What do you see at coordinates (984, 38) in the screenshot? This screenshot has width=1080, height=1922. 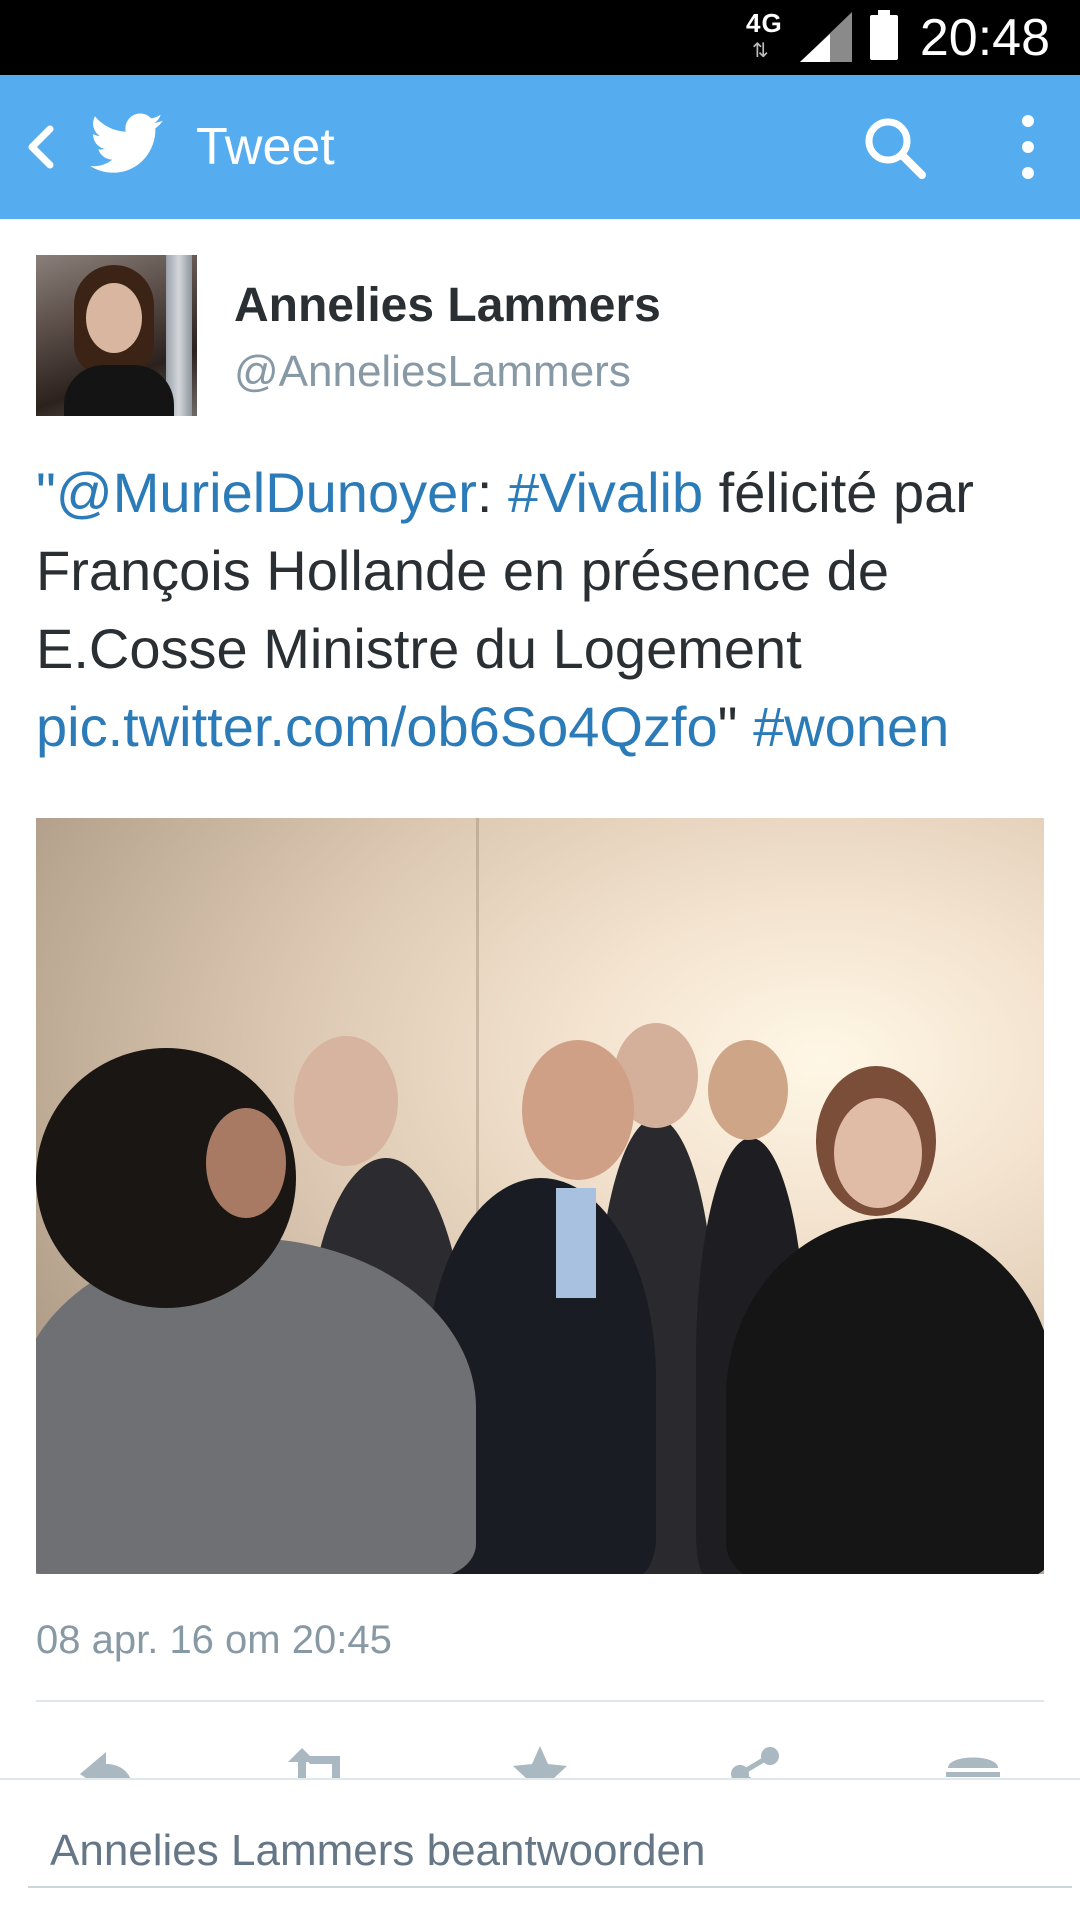 I see `clock: 20:48` at bounding box center [984, 38].